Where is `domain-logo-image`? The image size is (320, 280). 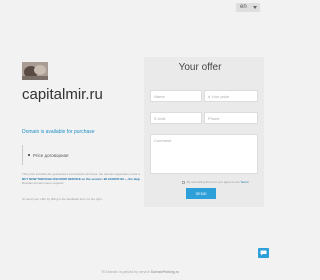
domain-logo-image is located at coordinates (35, 71).